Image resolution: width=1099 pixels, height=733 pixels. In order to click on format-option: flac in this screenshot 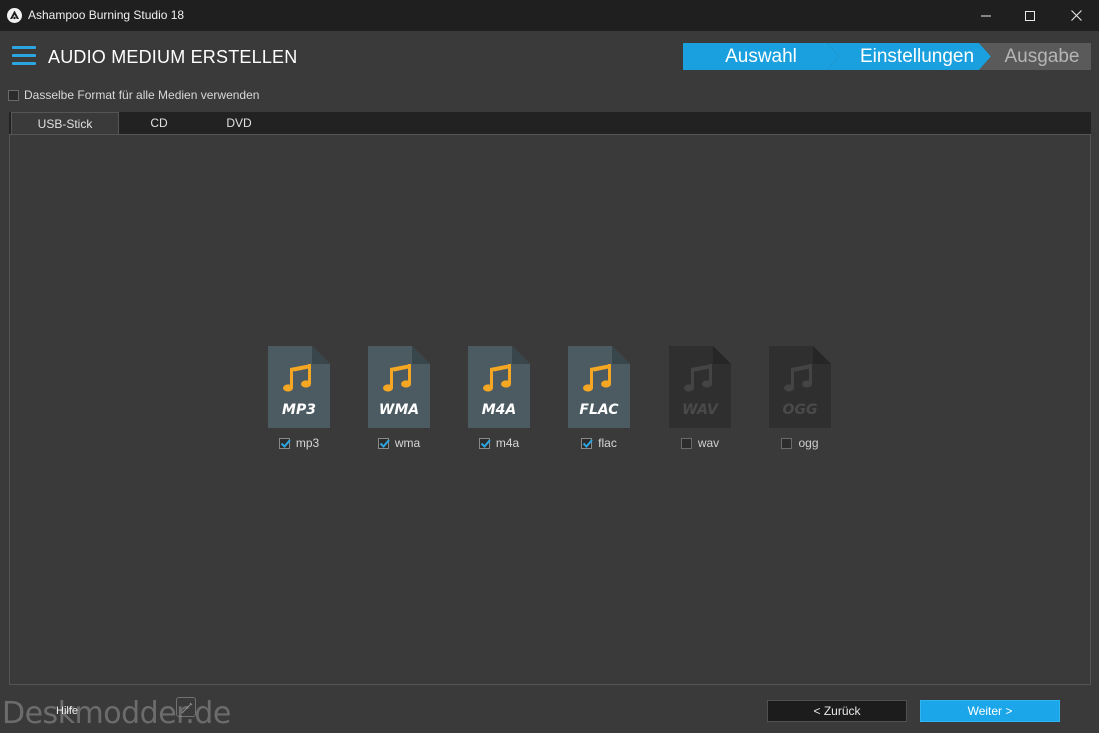, I will do `click(599, 443)`.